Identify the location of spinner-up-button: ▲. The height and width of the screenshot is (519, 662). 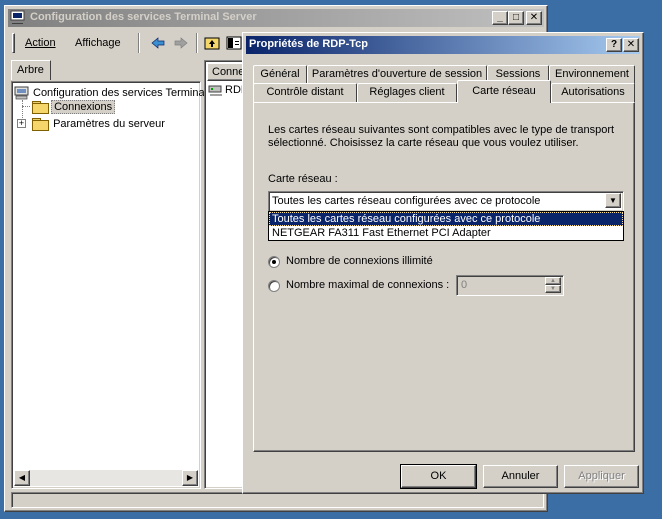
(553, 281).